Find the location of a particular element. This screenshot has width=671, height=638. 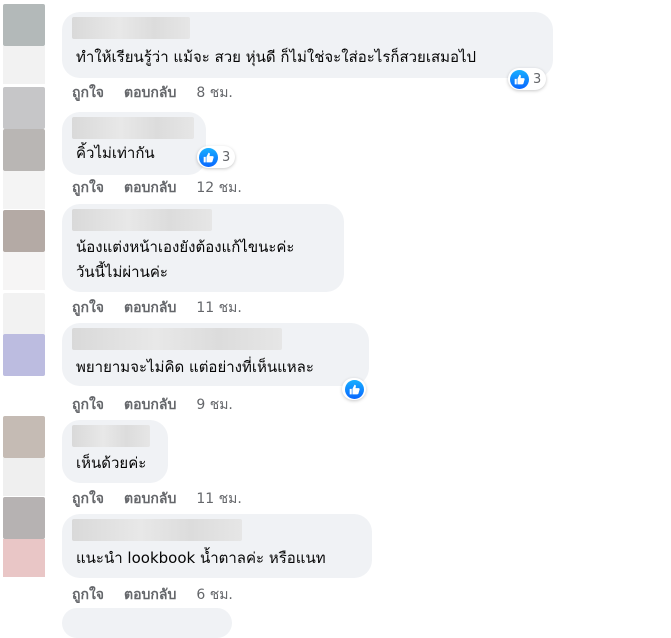

comment-bubble: แนะนำ lookbook น้ำตาลค่ะ หรือแนท is located at coordinates (217, 546).